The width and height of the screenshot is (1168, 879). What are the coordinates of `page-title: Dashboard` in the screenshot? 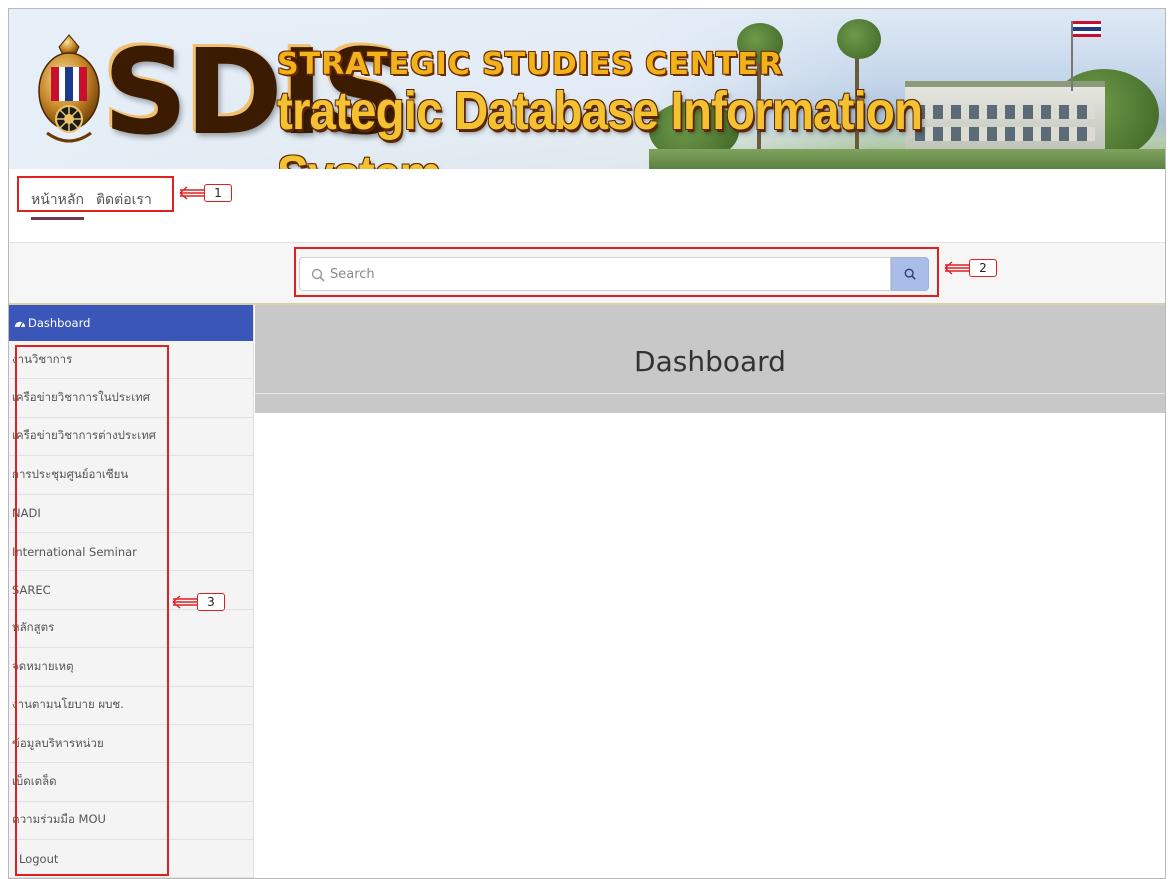 It's located at (710, 361).